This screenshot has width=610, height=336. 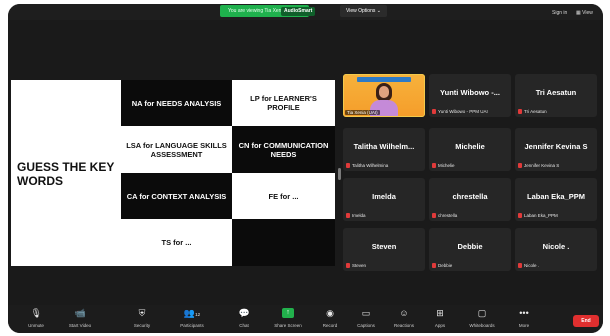 I want to click on participant-name: Nicole ., so click(x=556, y=246).